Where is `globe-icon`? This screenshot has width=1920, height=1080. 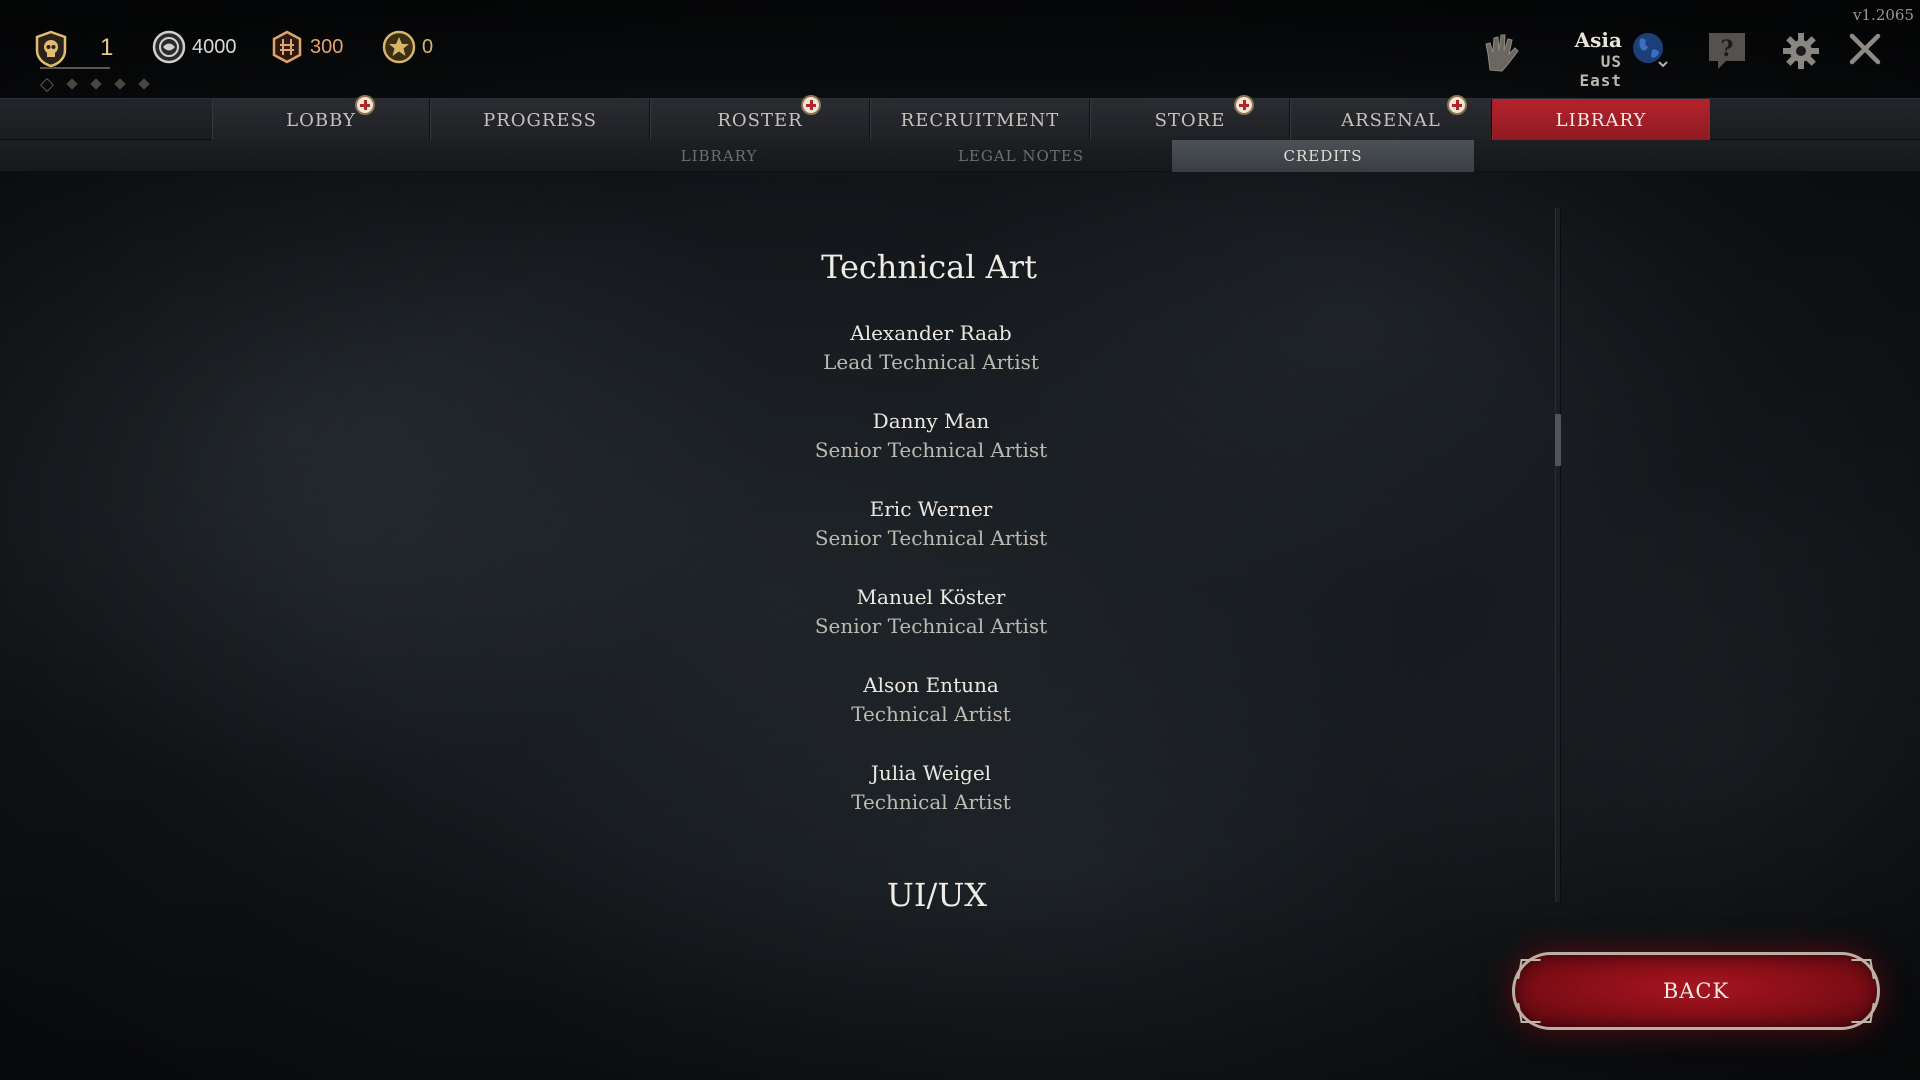
globe-icon is located at coordinates (1649, 49).